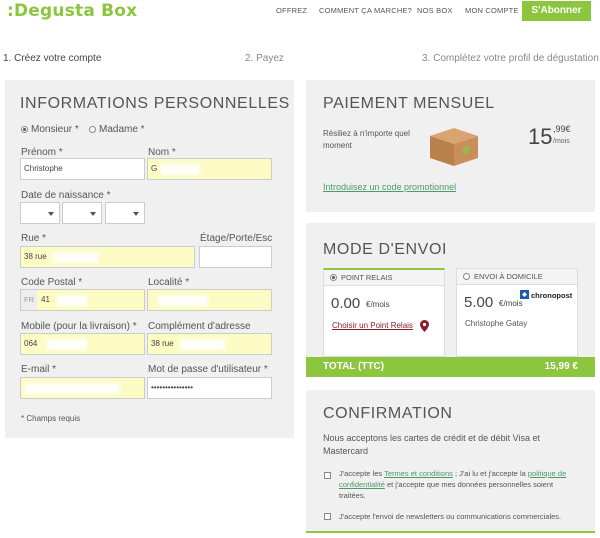  I want to click on label-password: Mot de passe d'utilisateur *, so click(208, 369).